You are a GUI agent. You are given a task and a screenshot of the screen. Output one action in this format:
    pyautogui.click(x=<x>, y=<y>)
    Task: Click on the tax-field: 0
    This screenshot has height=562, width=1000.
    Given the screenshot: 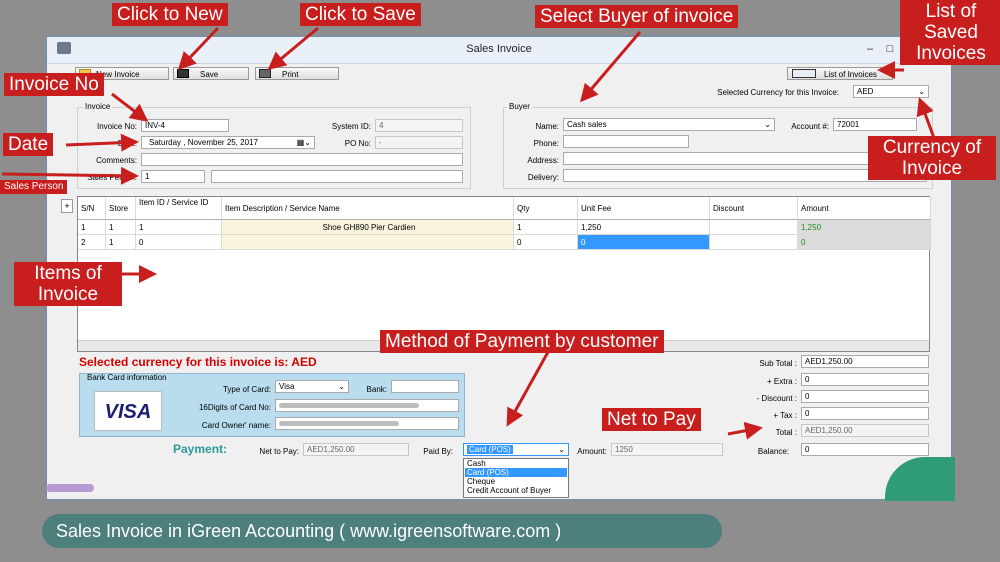 What is the action you would take?
    pyautogui.click(x=865, y=413)
    